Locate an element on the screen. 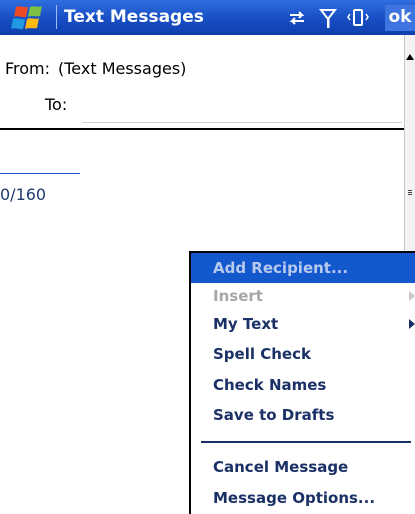 Image resolution: width=415 pixels, height=514 pixels. menu-item-label: Insert is located at coordinates (238, 296).